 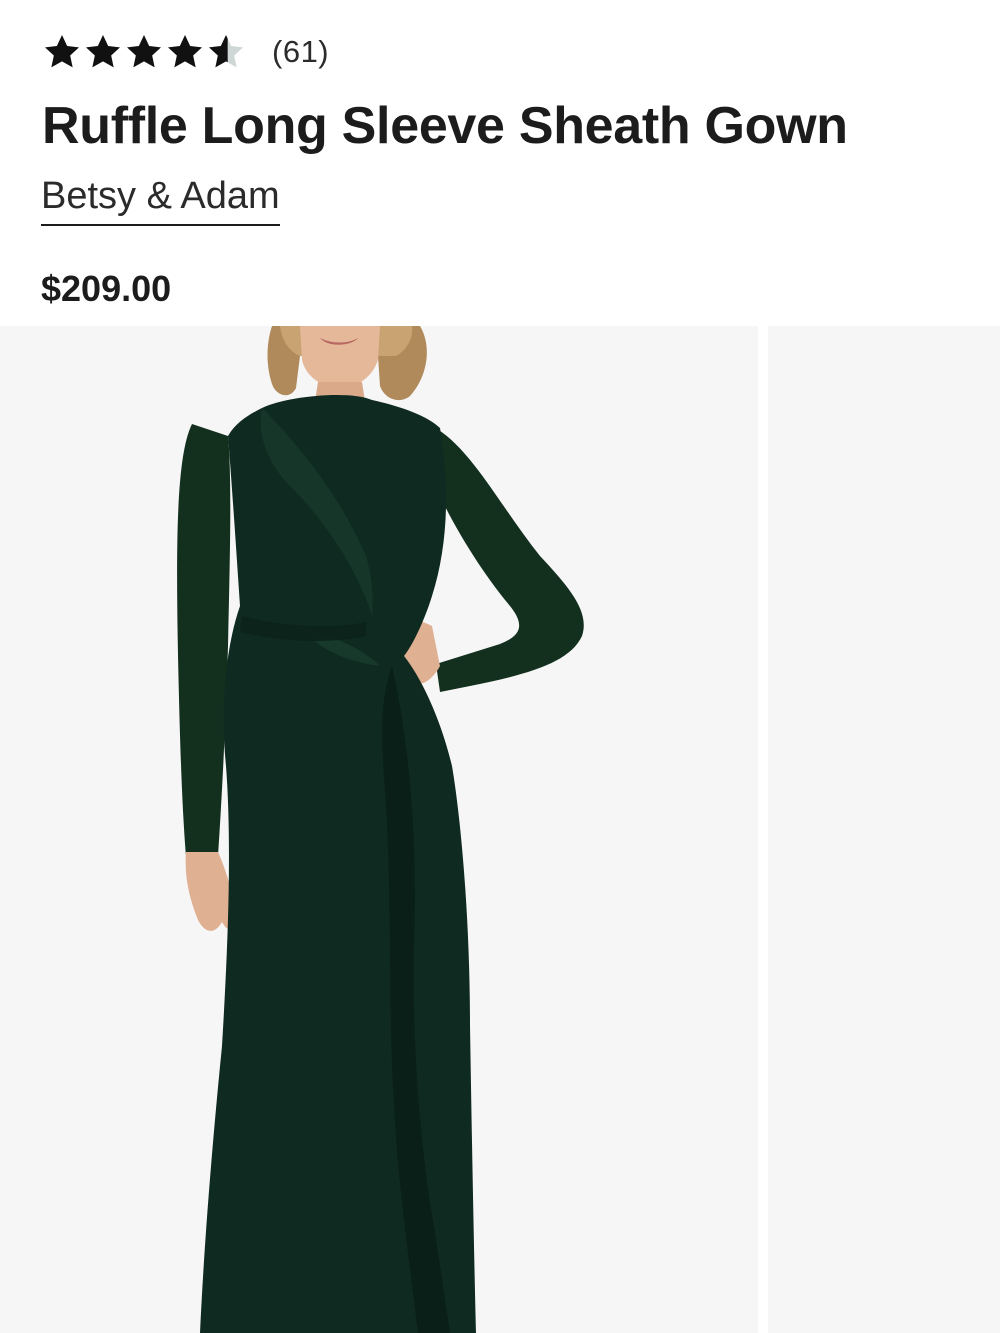 I want to click on product-title: Ruffle Long Sleeve Sheath Gown, so click(x=445, y=126).